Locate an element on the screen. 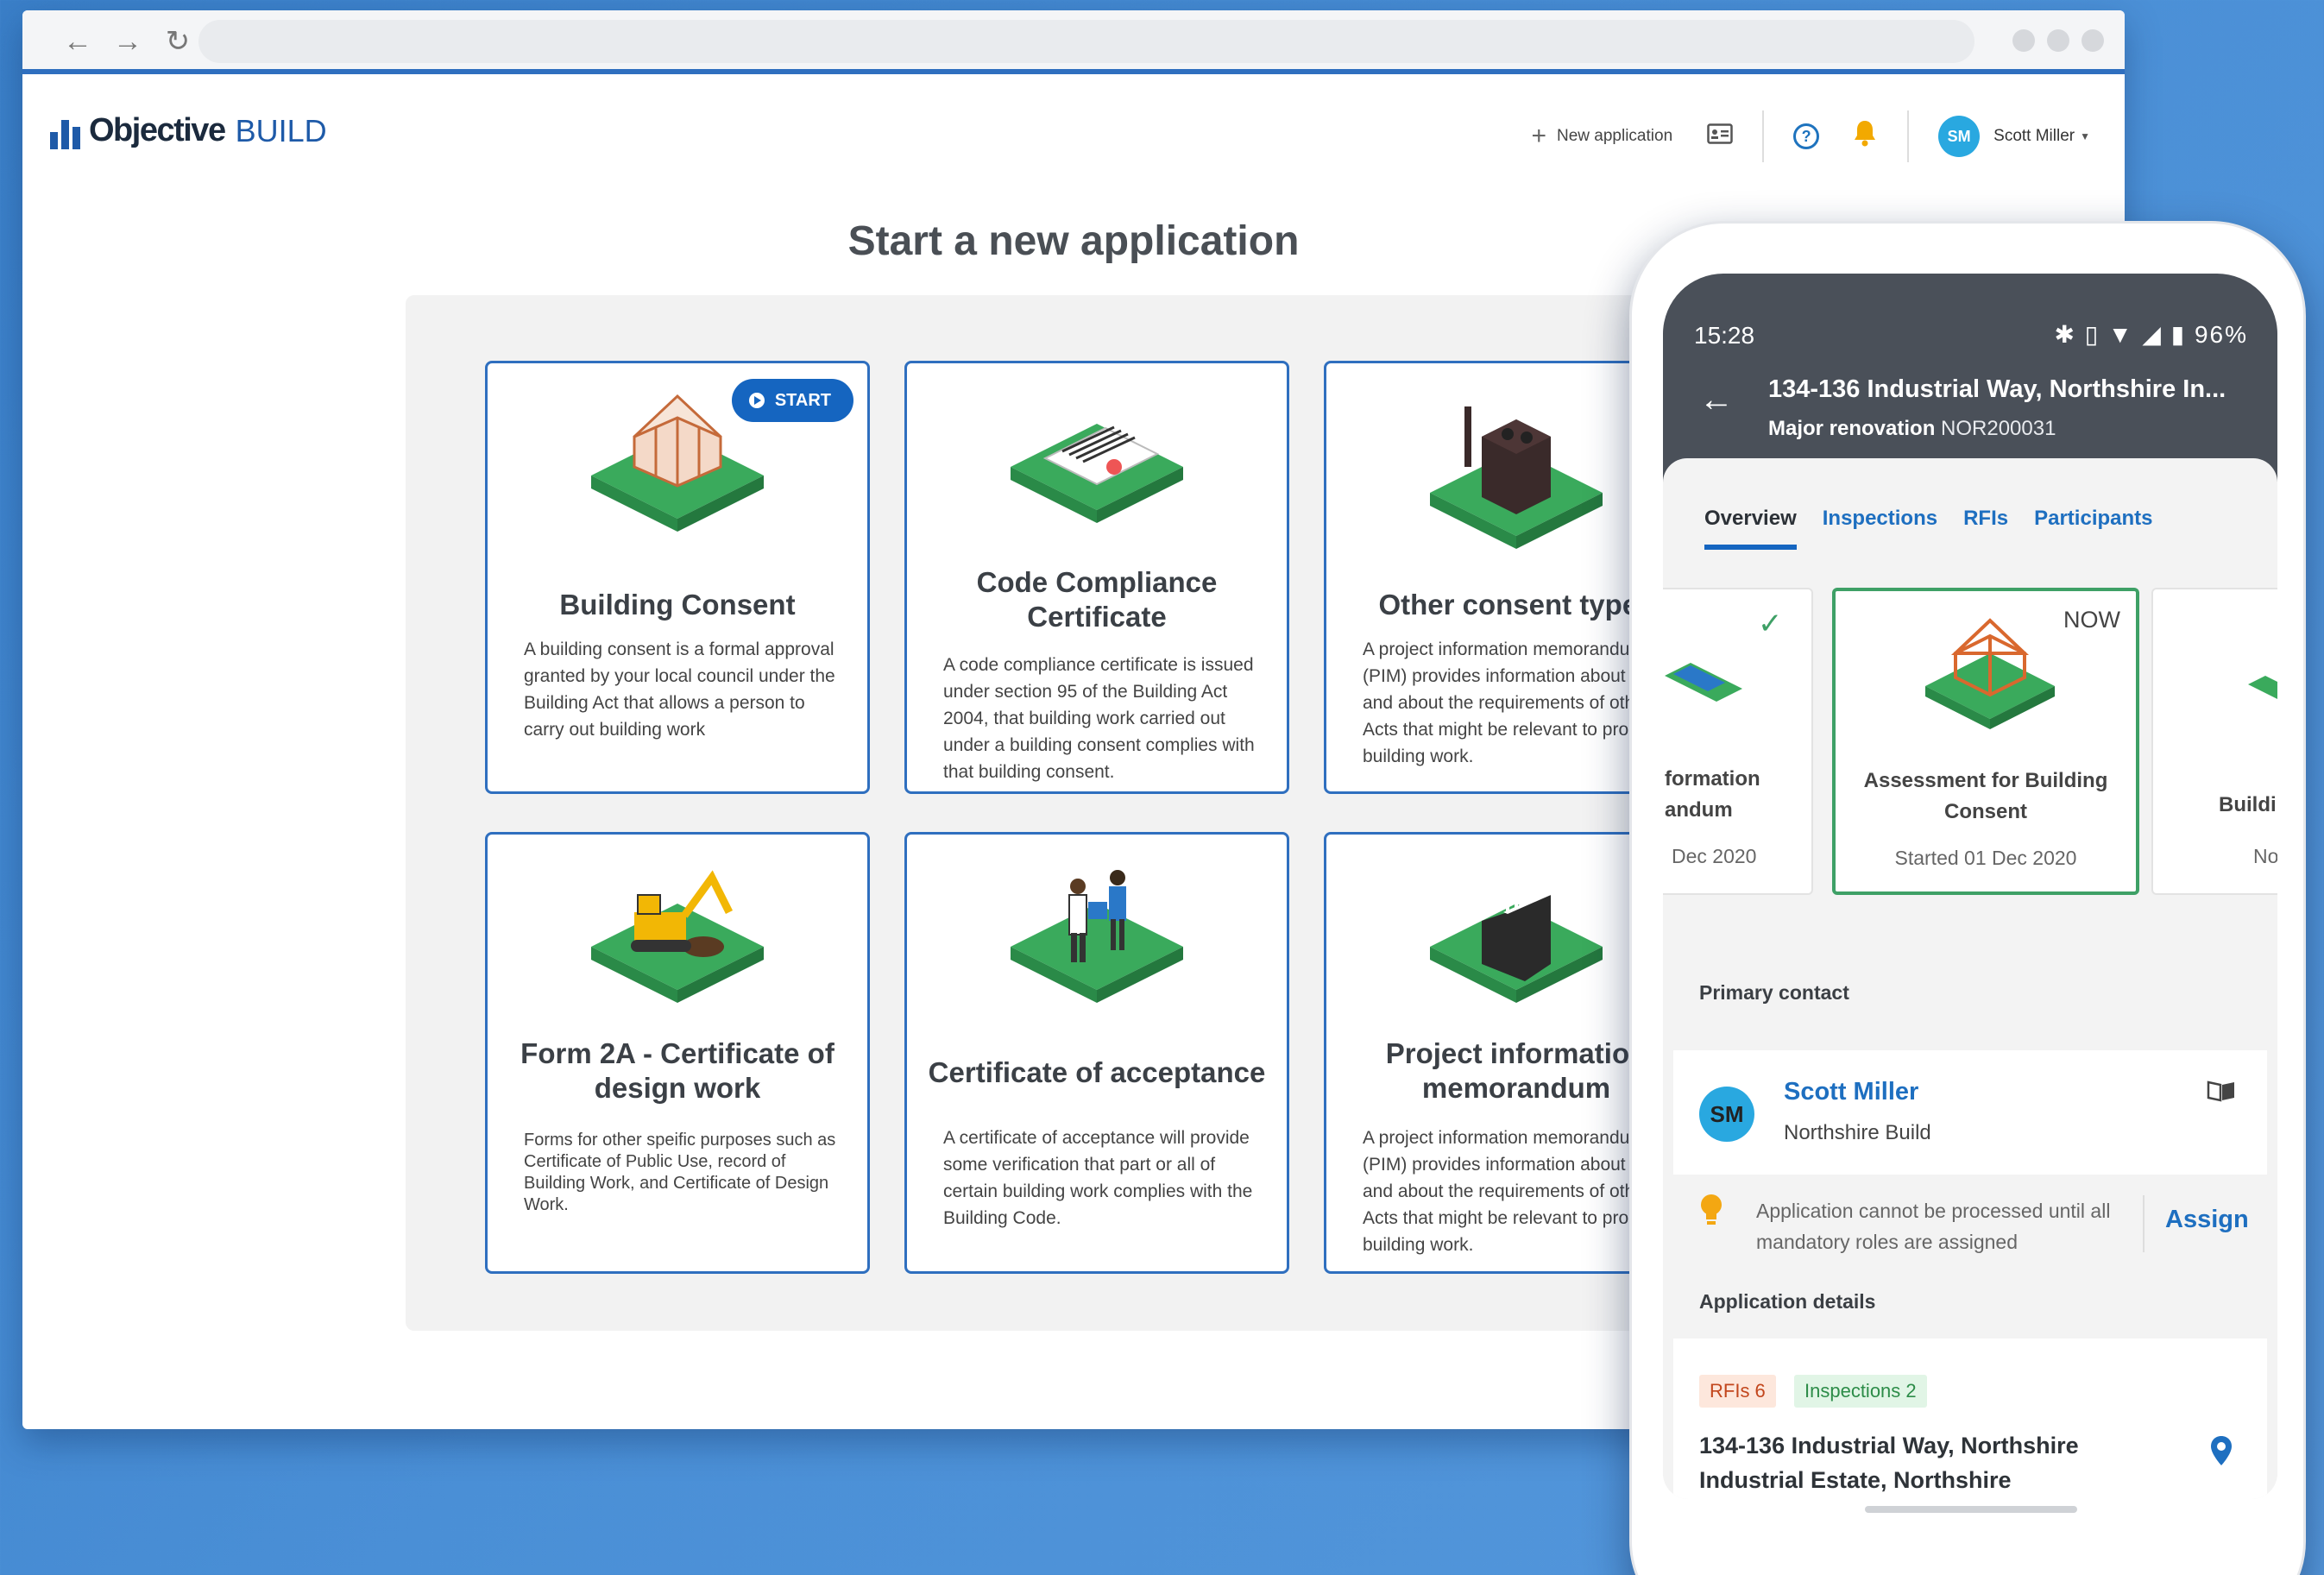  wifi-icon: ▼ is located at coordinates (2120, 335).